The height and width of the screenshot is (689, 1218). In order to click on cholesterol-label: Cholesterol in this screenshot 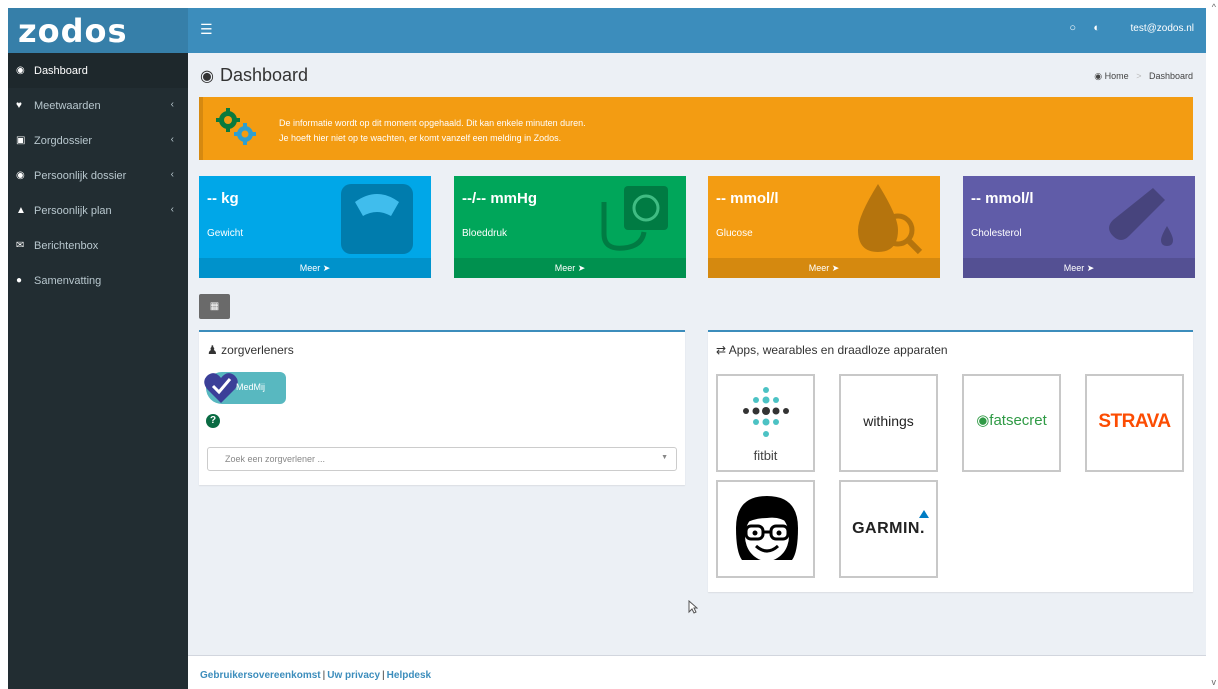, I will do `click(996, 233)`.